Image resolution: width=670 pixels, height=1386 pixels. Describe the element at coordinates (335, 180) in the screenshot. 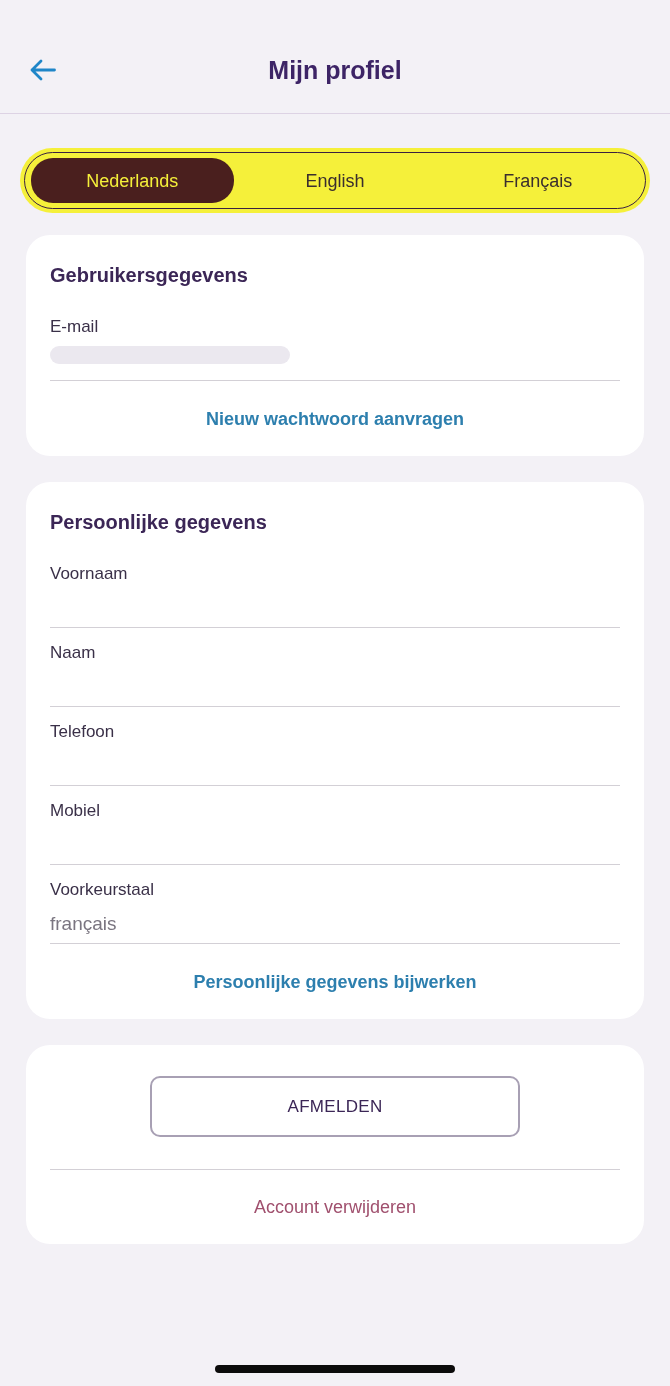

I see `language-tab: English` at that location.